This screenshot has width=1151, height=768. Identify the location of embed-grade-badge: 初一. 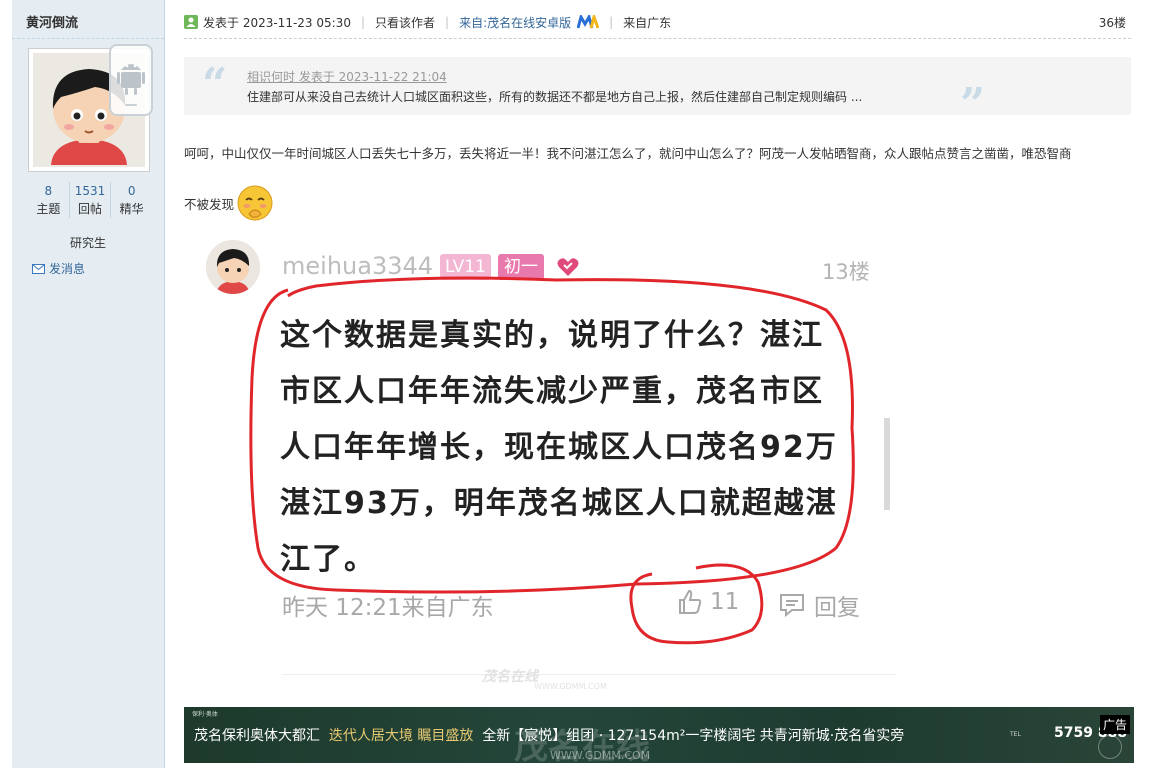
(521, 267).